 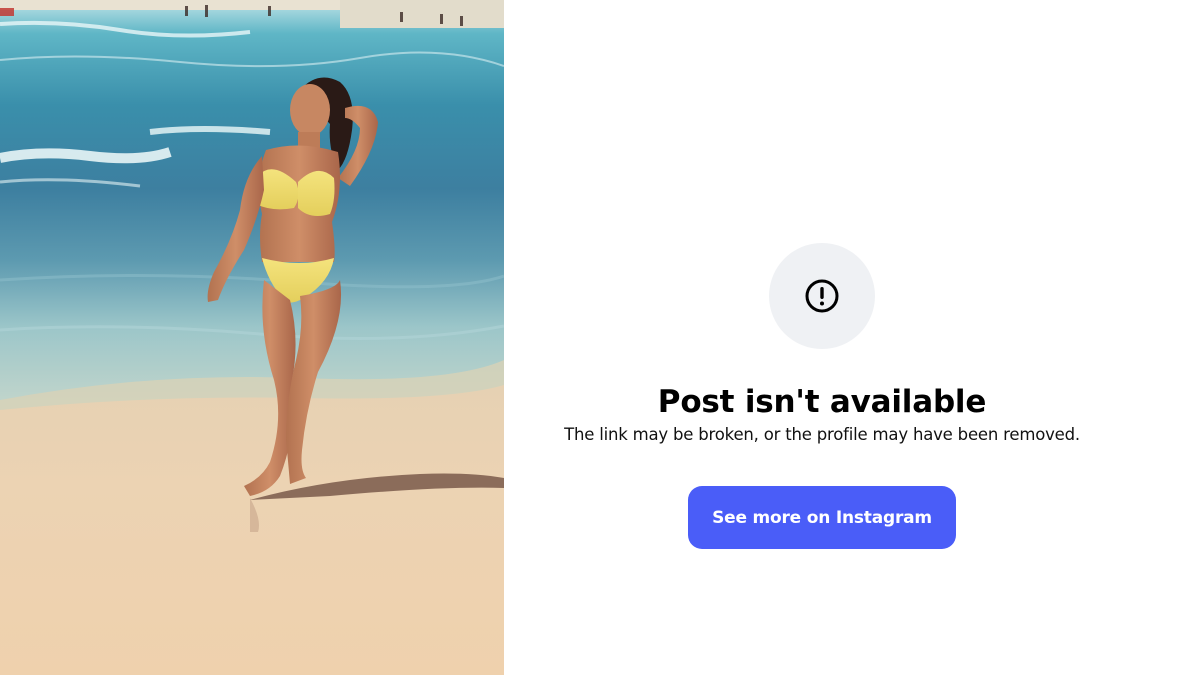 I want to click on alert-circle-icon, so click(x=822, y=296).